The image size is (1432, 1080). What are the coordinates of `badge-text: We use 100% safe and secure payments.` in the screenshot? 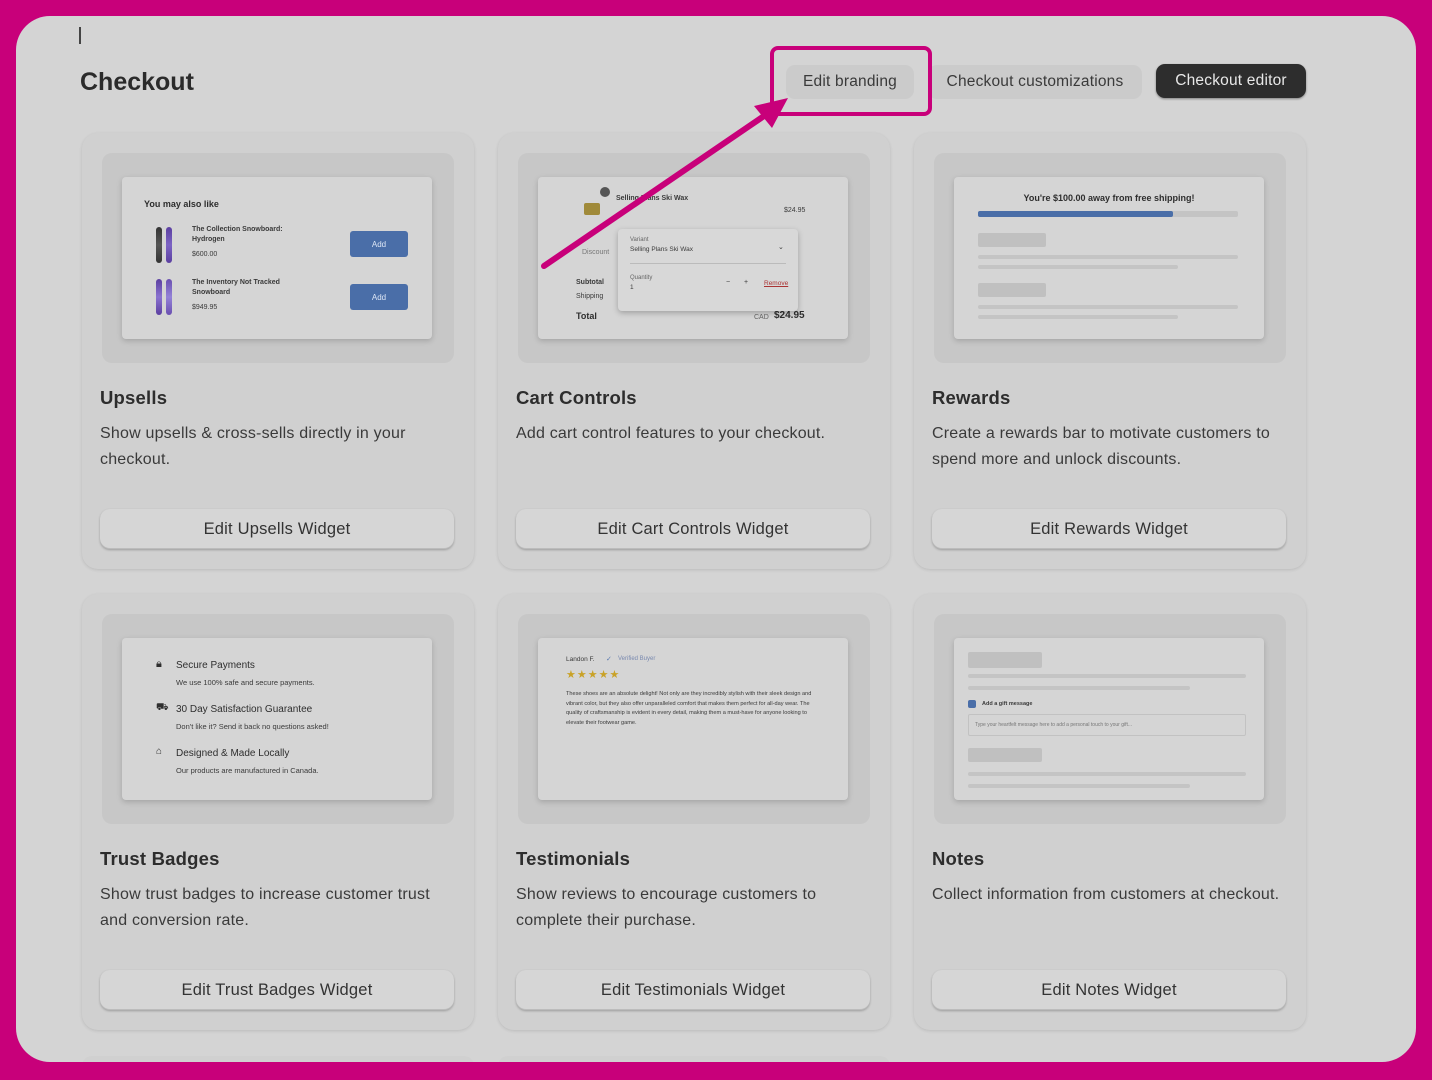 It's located at (245, 682).